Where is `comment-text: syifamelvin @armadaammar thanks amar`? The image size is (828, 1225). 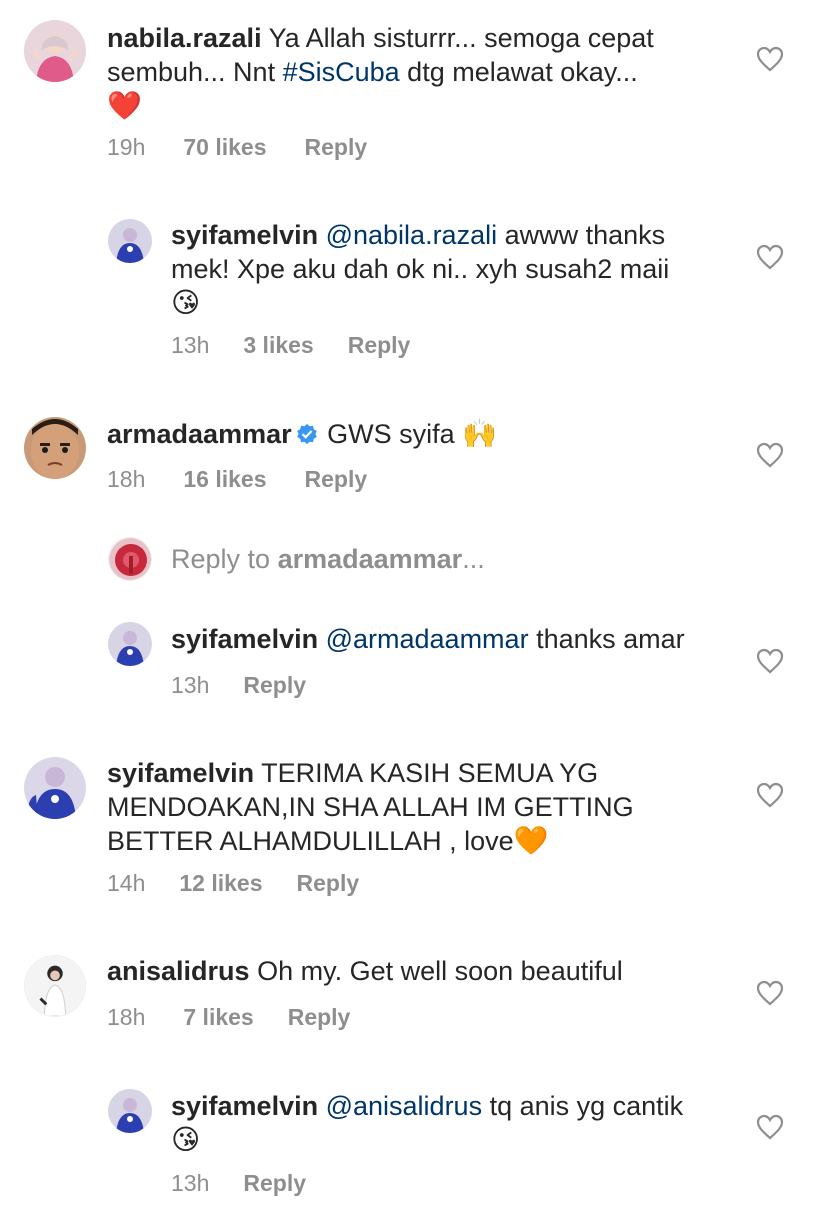
comment-text: syifamelvin @armadaammar thanks amar is located at coordinates (461, 639).